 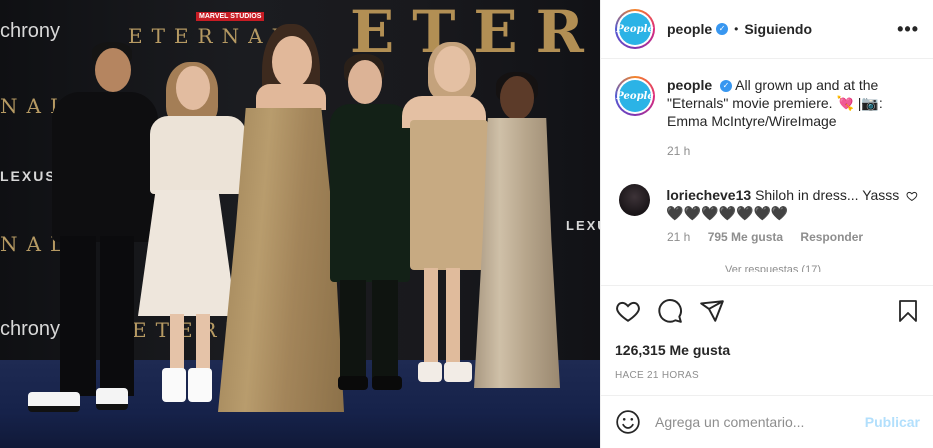 I want to click on backdrop-sponsor-text-lower: chrony, so click(x=30, y=329).